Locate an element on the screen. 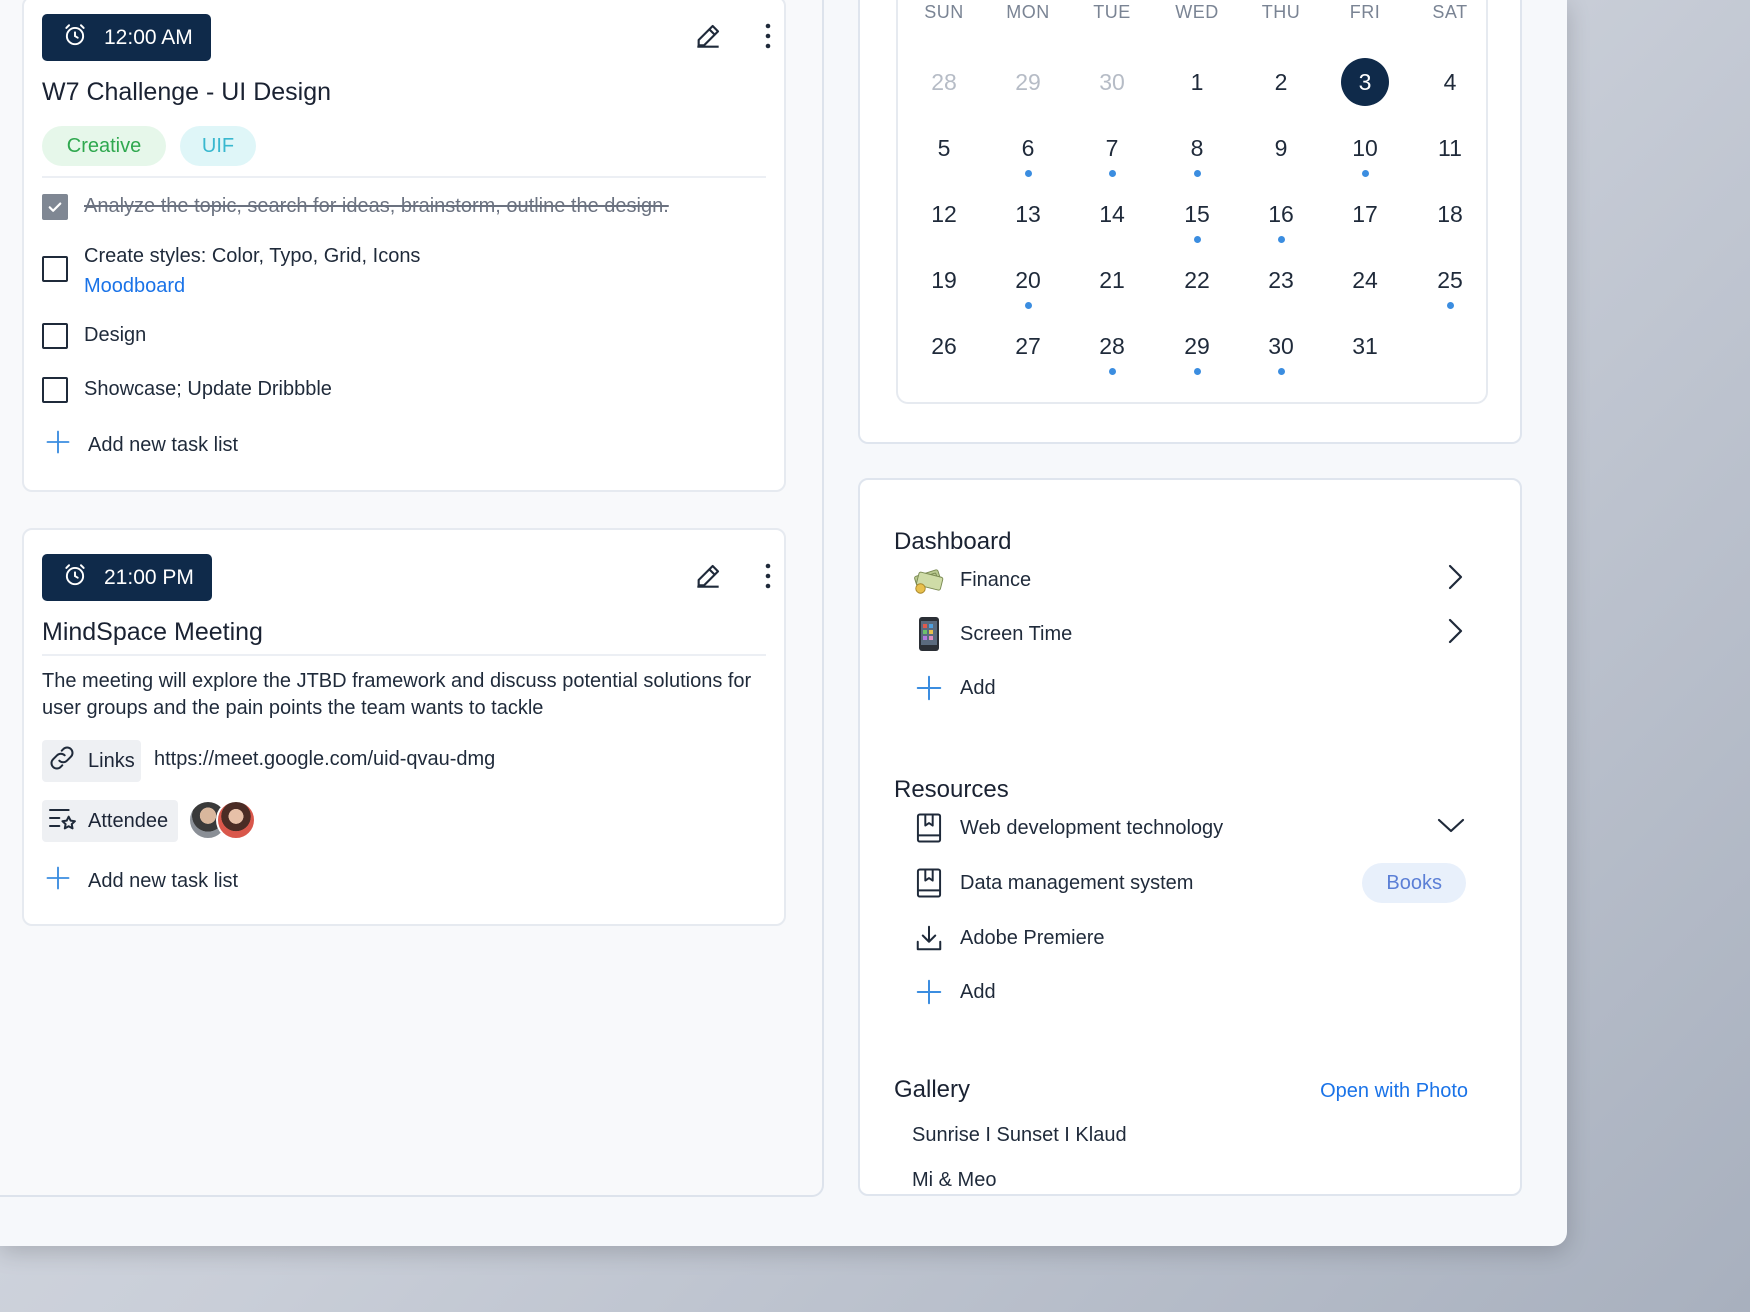  link-chain-icon is located at coordinates (62, 761).